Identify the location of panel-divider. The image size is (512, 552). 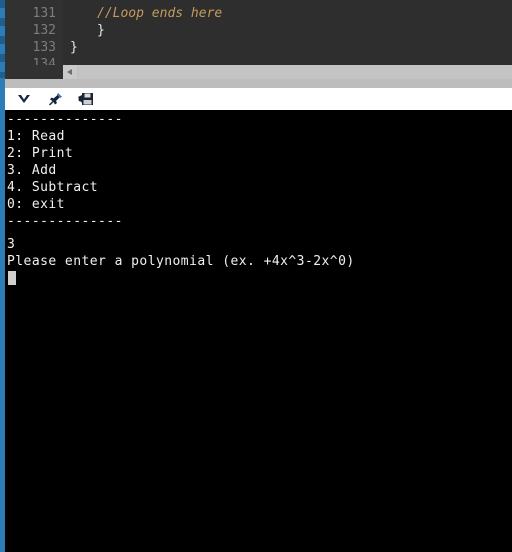
(258, 83).